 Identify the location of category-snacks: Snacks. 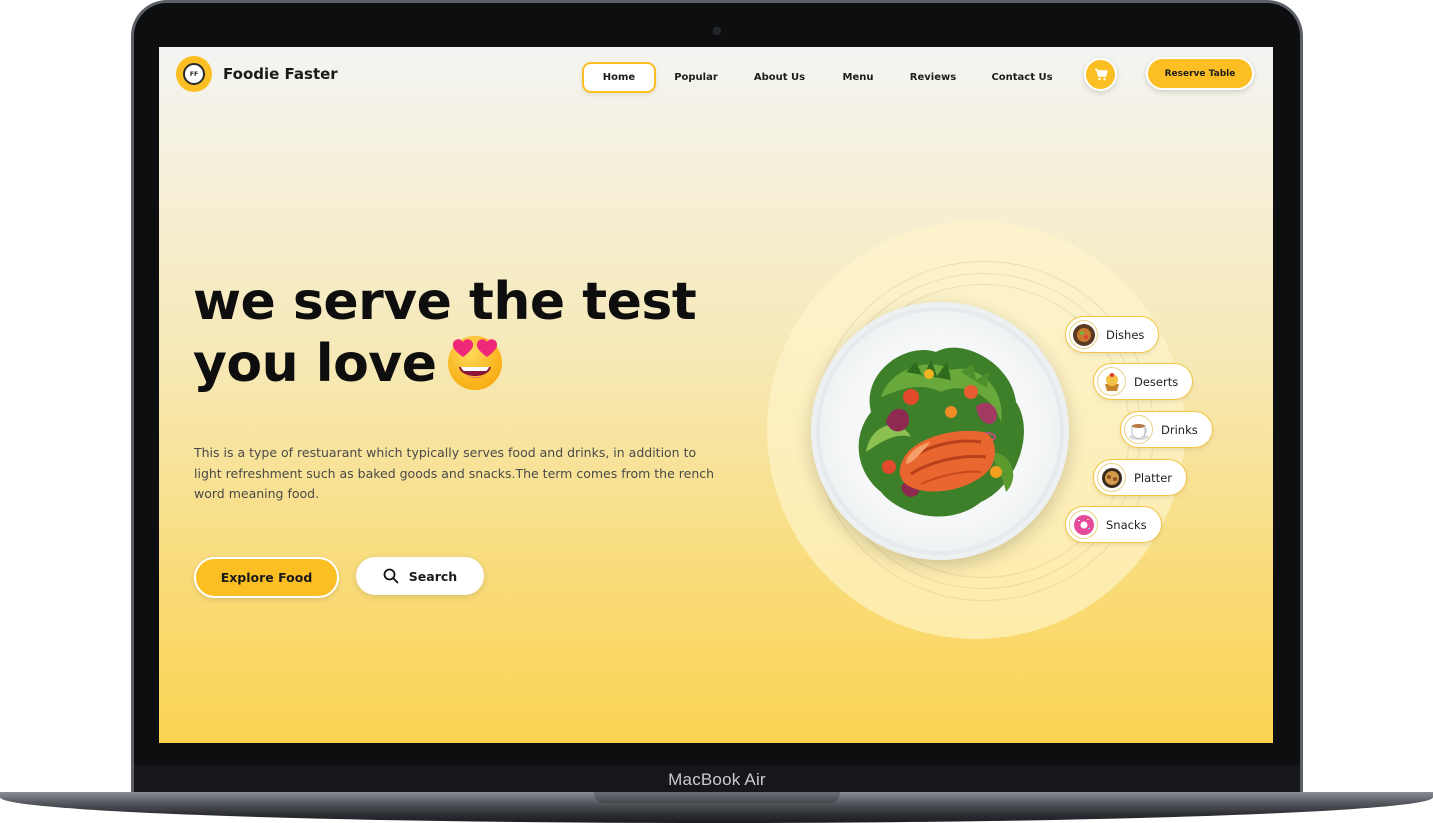
(1113, 524).